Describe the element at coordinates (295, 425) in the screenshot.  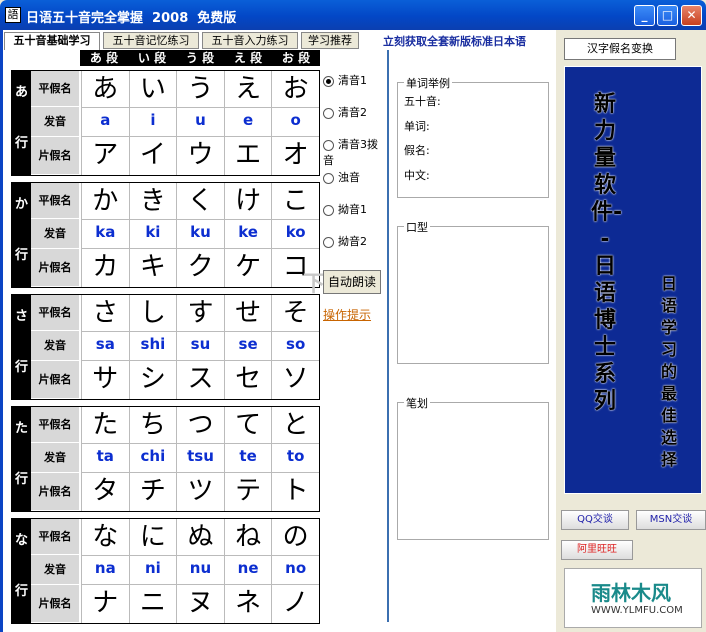
I see `hira-cell: と` at that location.